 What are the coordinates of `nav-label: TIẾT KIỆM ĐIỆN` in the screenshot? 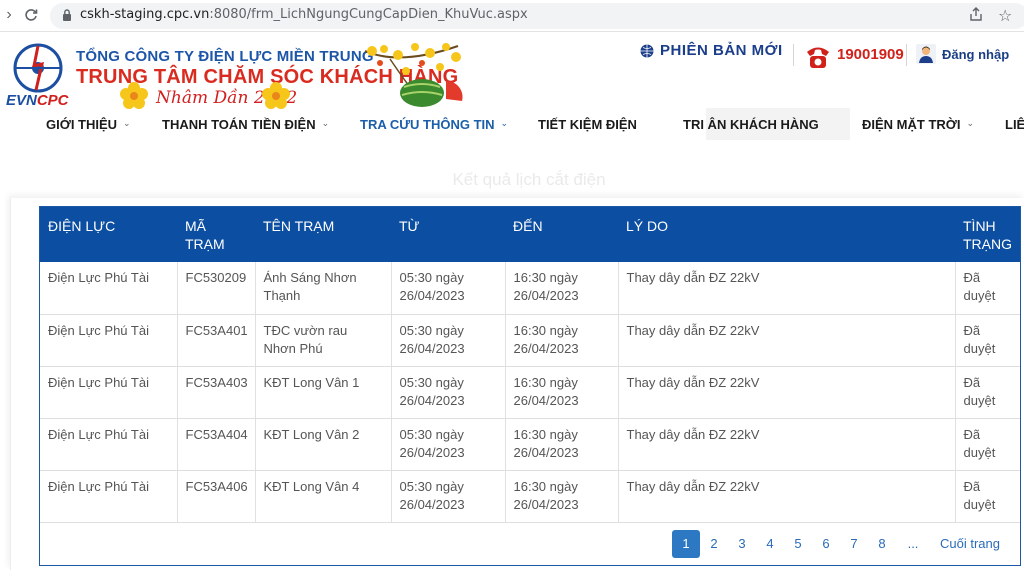 It's located at (587, 124).